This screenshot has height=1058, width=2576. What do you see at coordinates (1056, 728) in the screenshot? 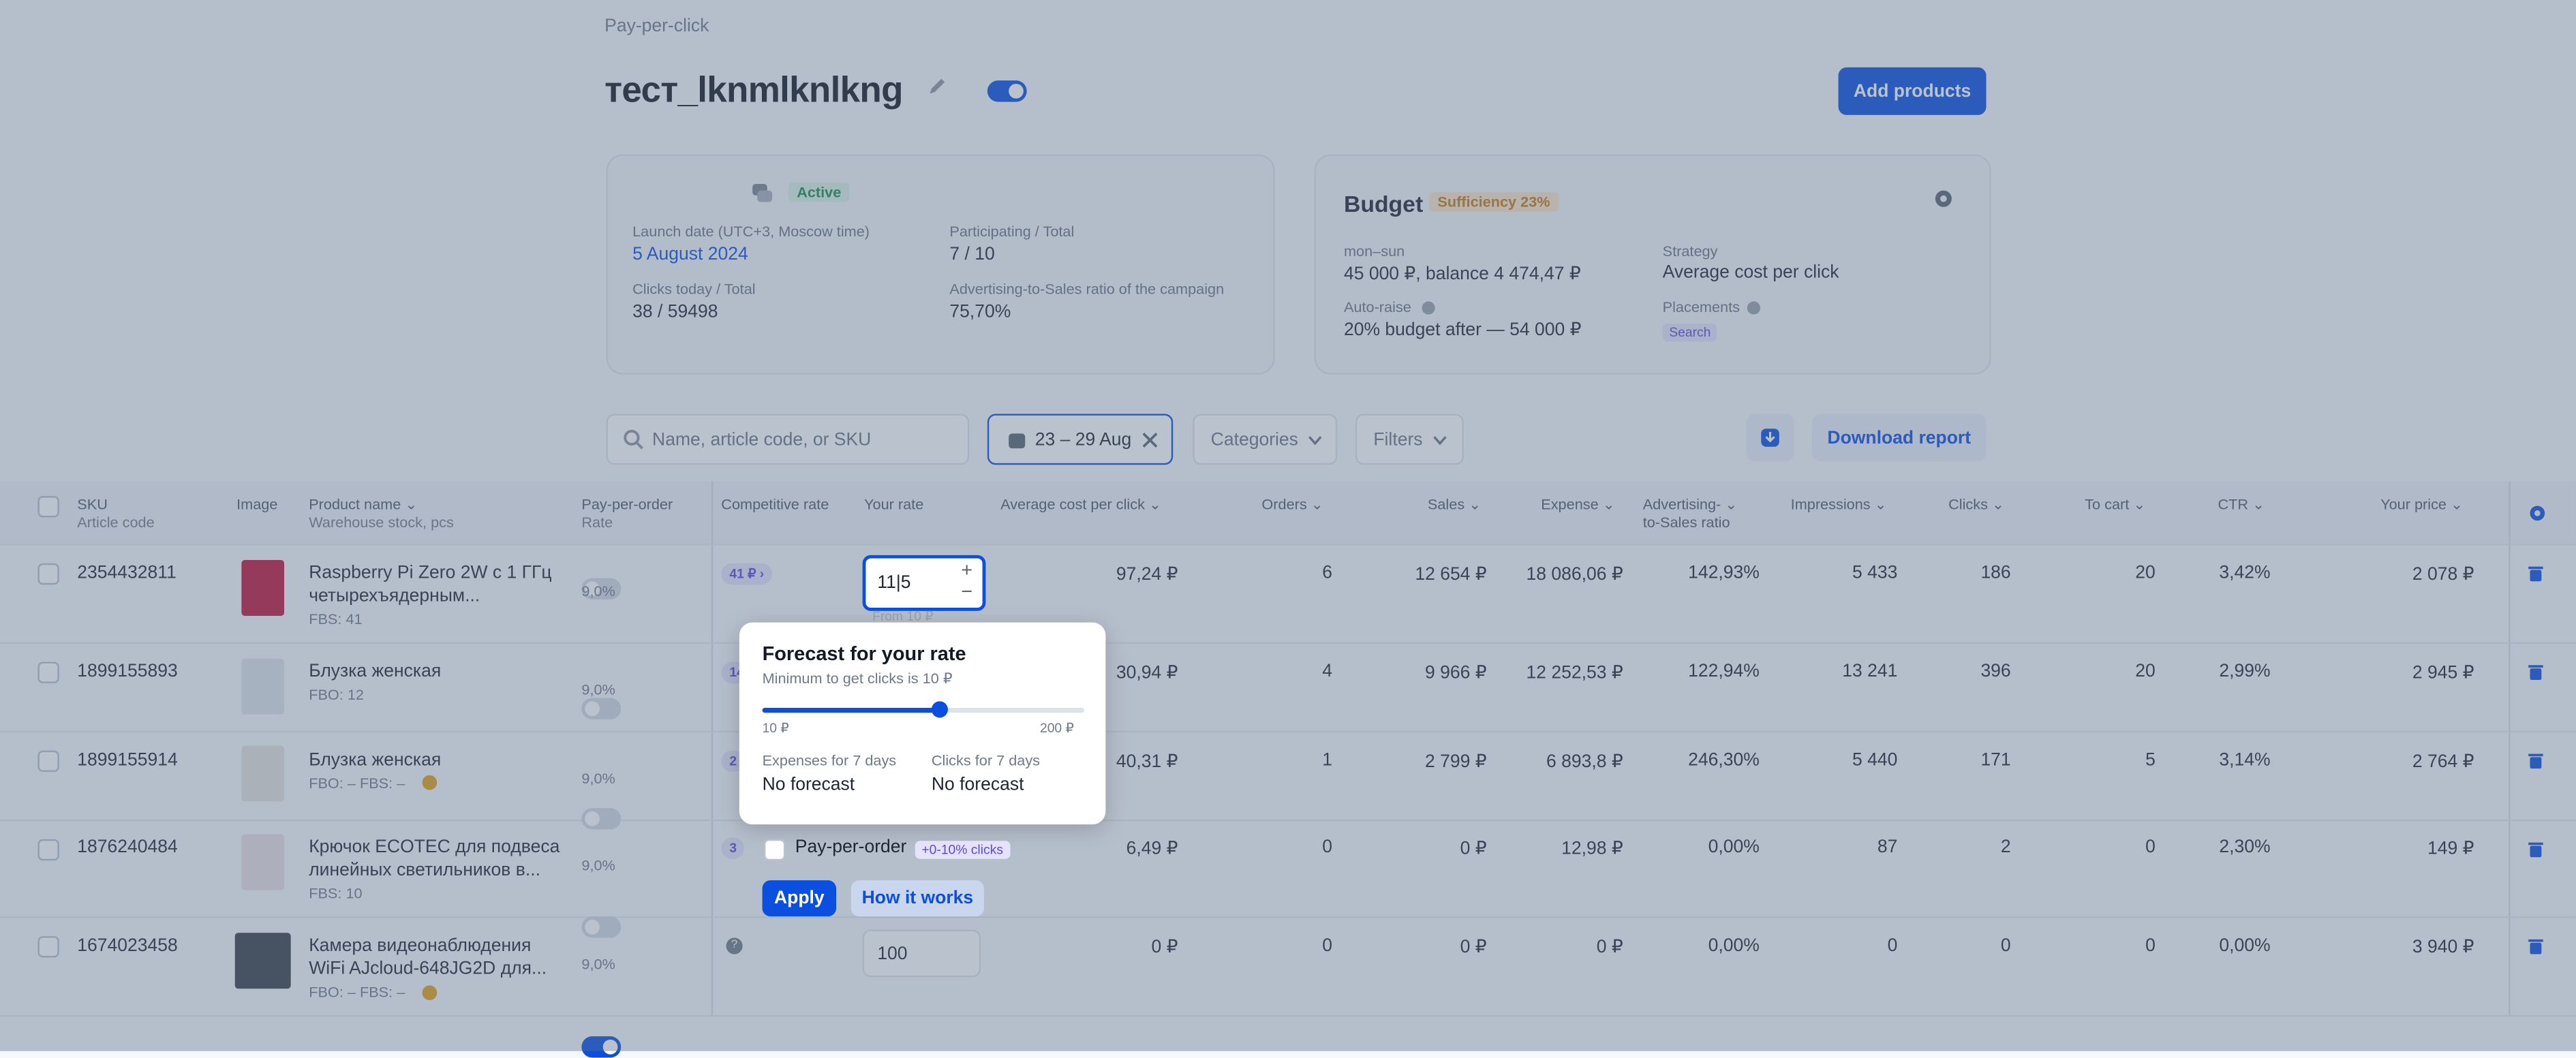
I see `slider-max: 200 ₽` at bounding box center [1056, 728].